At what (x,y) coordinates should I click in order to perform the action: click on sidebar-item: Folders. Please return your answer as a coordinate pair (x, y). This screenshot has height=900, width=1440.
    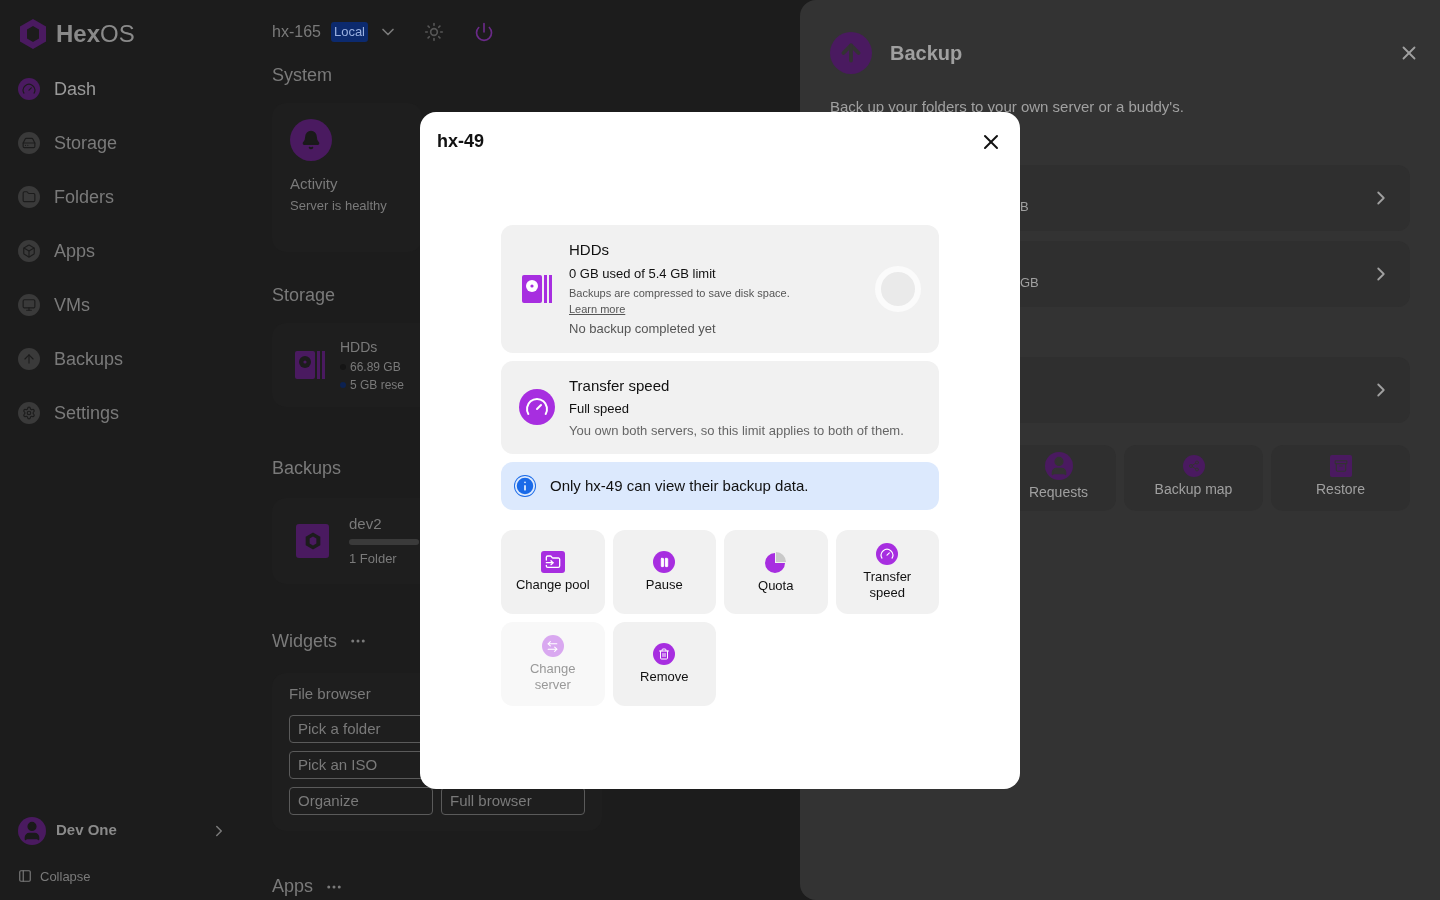
    Looking at the image, I should click on (66, 197).